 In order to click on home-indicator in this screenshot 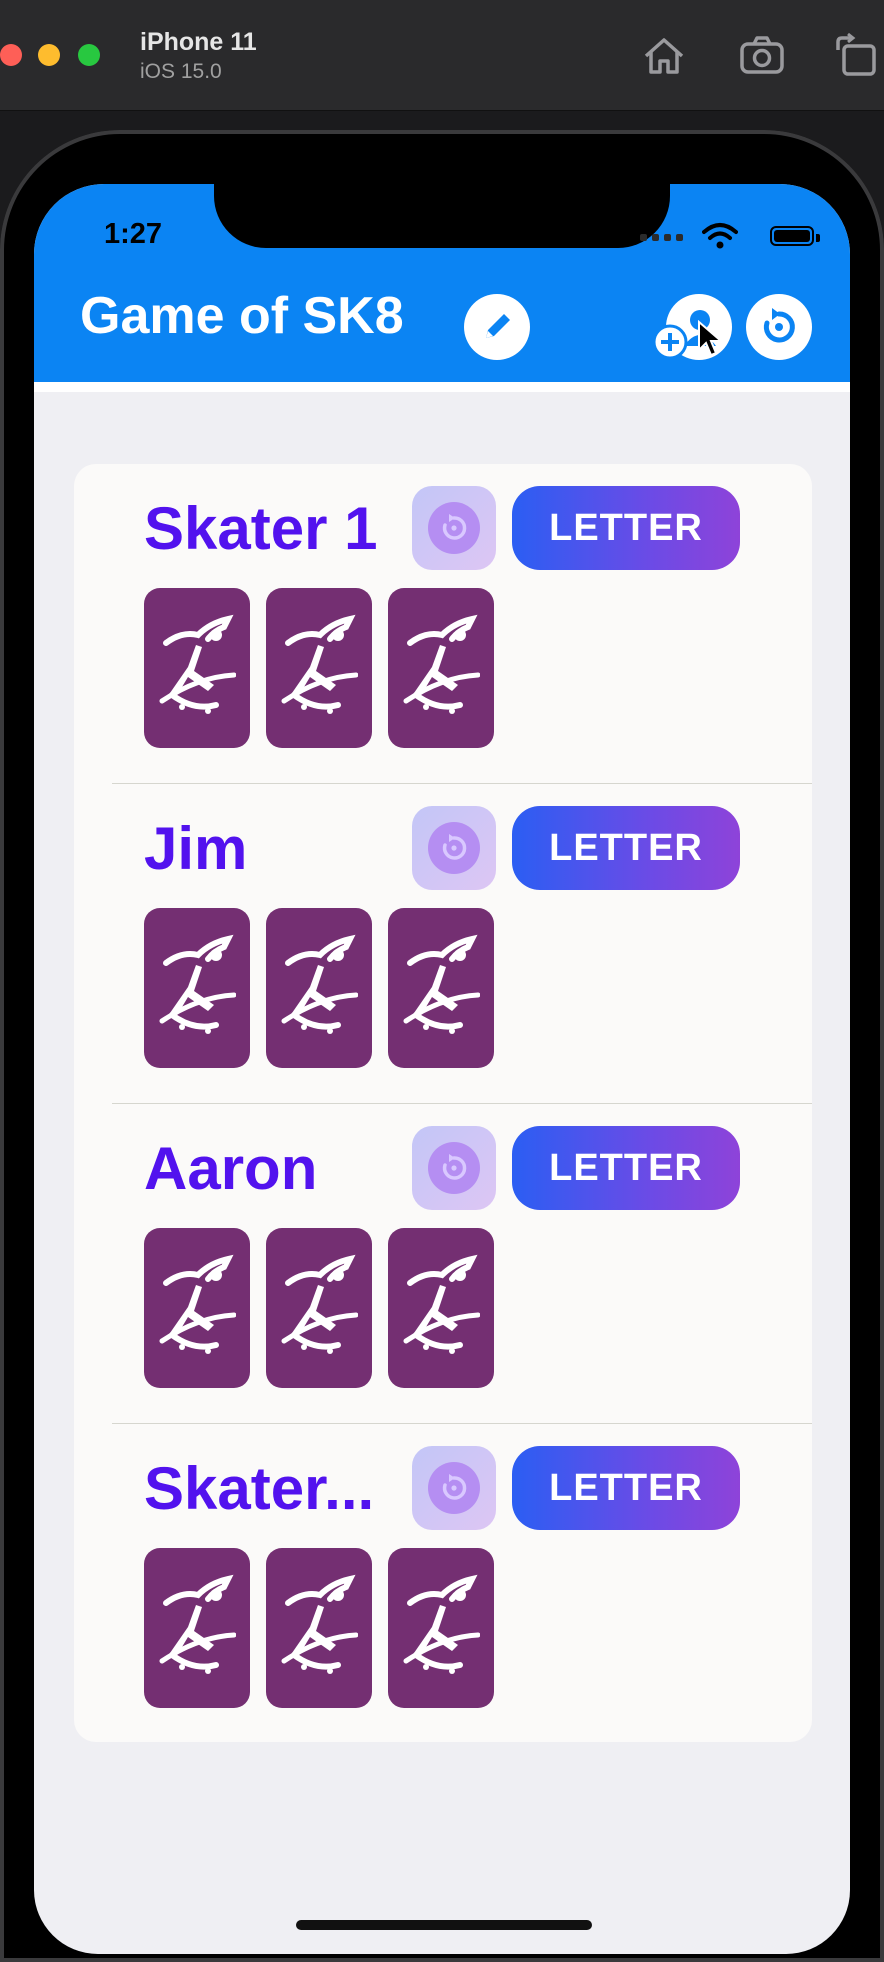, I will do `click(444, 1925)`.